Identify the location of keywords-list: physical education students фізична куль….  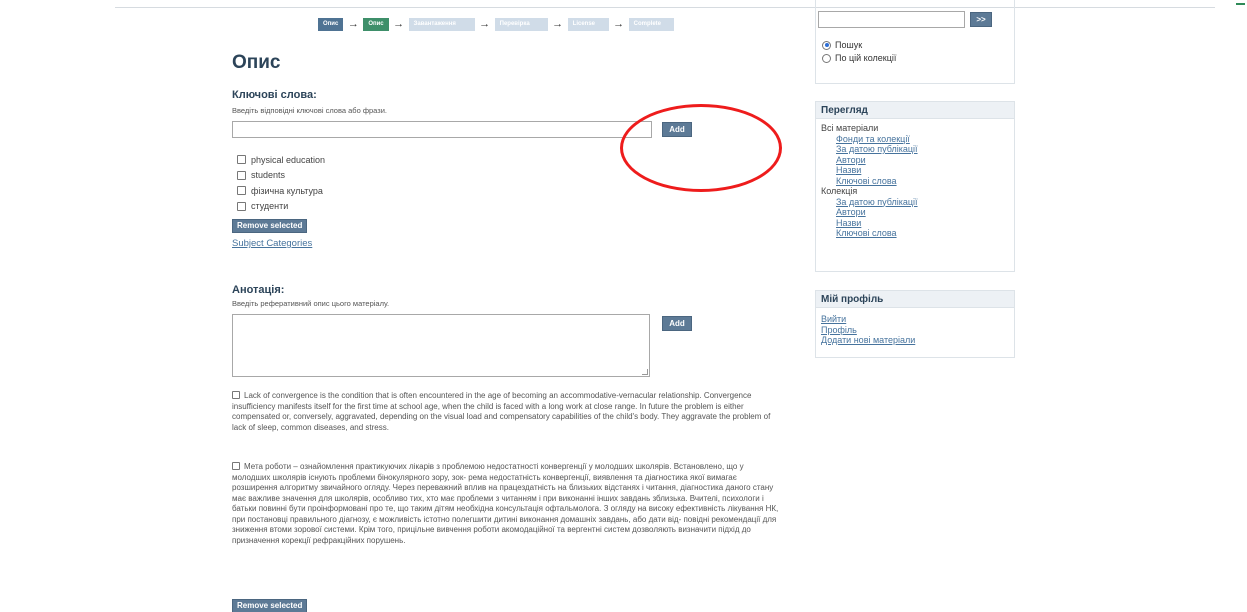
(281, 183).